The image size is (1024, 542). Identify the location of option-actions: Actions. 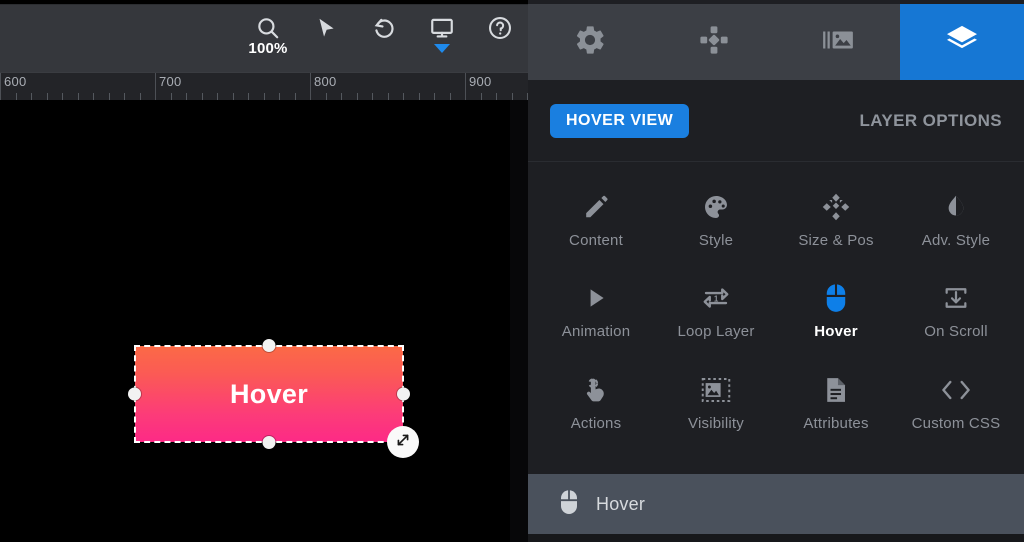
(596, 403).